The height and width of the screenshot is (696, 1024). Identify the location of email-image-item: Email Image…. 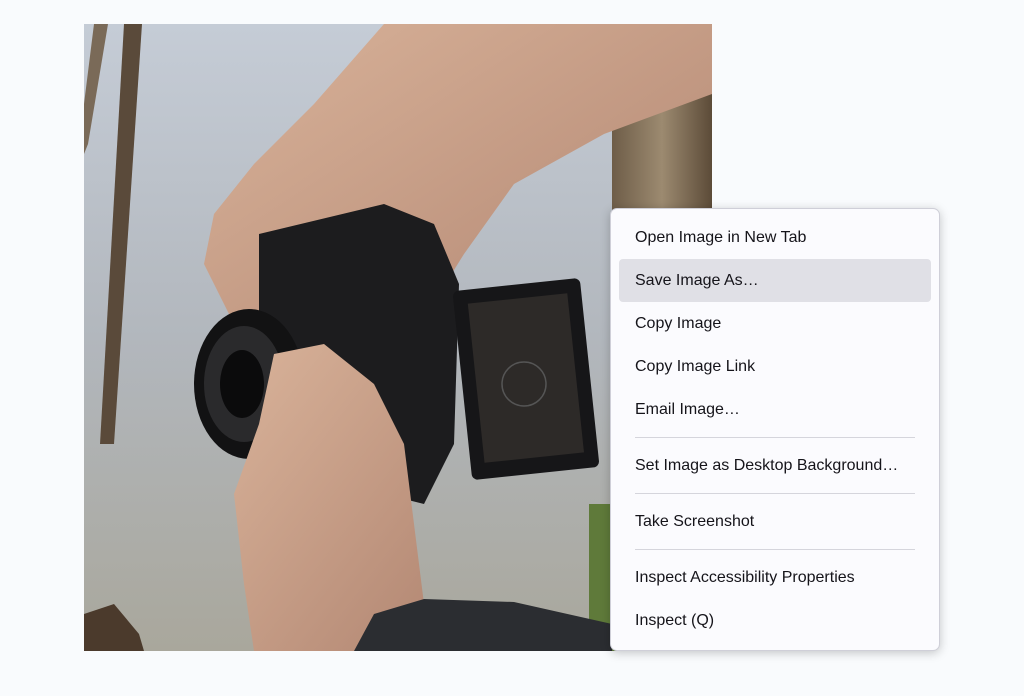
(775, 409).